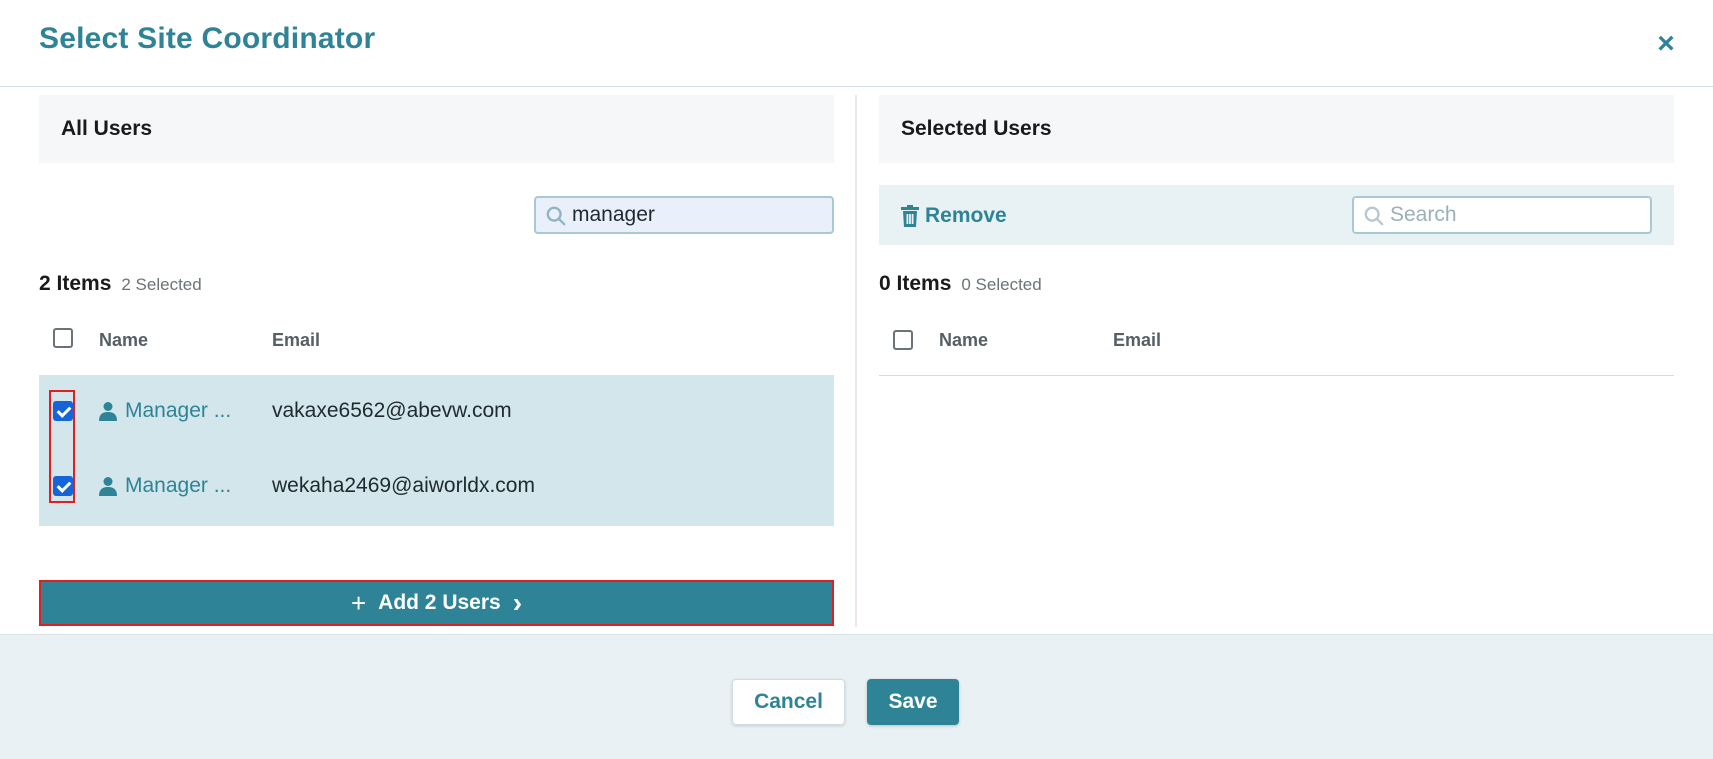 The width and height of the screenshot is (1713, 759). I want to click on chevron-right-icon: ›, so click(517, 602).